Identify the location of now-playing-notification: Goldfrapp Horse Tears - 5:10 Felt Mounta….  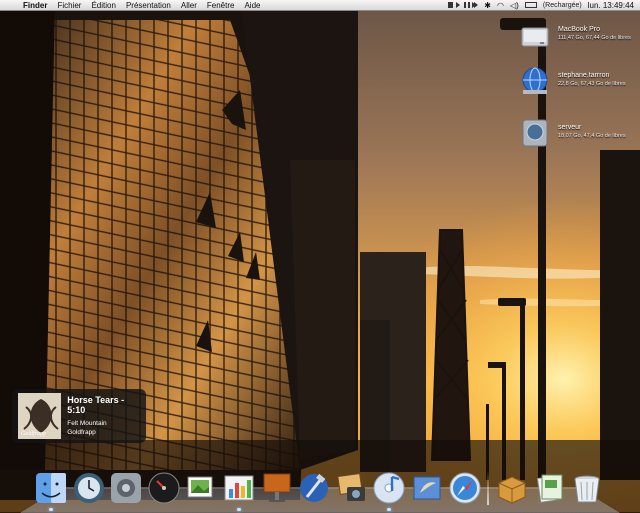
(79, 416).